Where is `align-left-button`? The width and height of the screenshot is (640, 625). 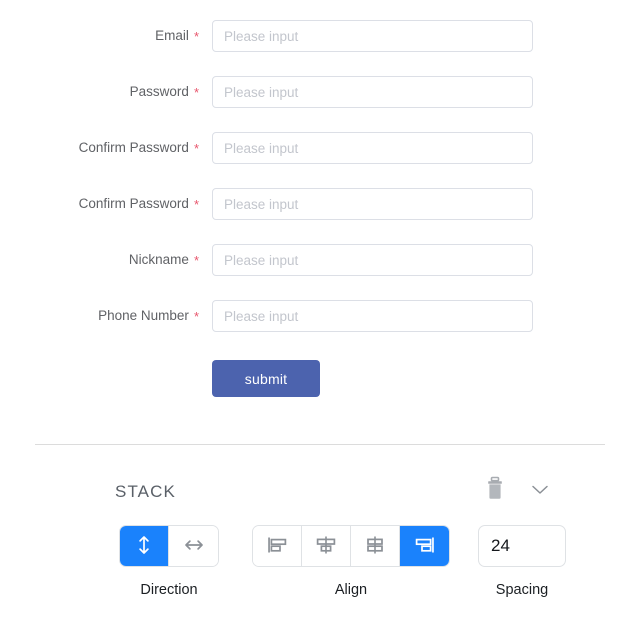
align-left-button is located at coordinates (277, 546).